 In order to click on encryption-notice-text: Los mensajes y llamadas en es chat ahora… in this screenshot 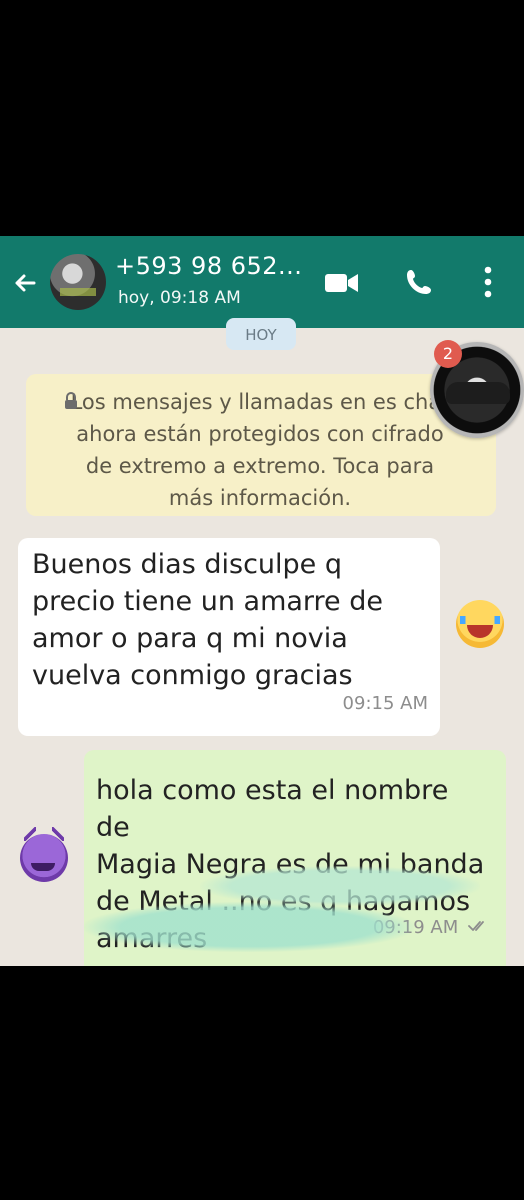, I will do `click(260, 450)`.